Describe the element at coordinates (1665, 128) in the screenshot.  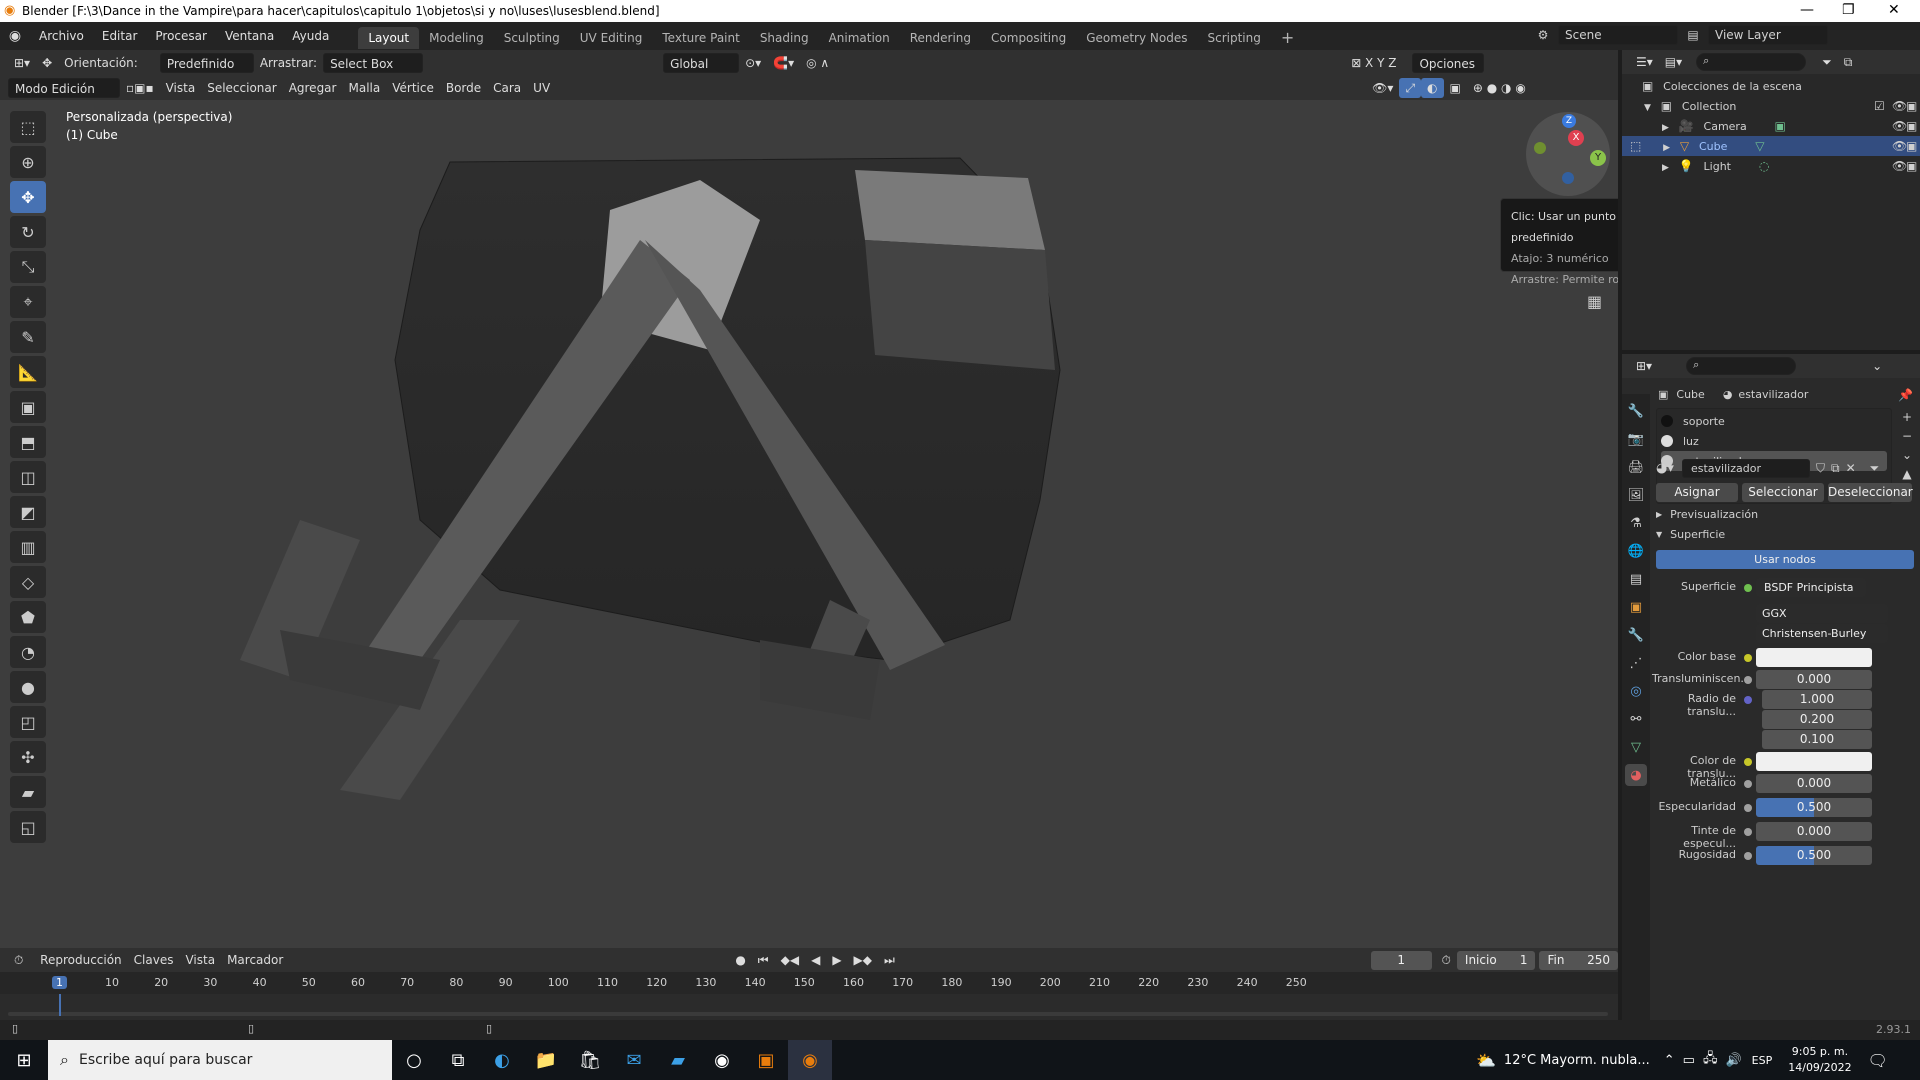
I see `expand-icon: ▶` at that location.